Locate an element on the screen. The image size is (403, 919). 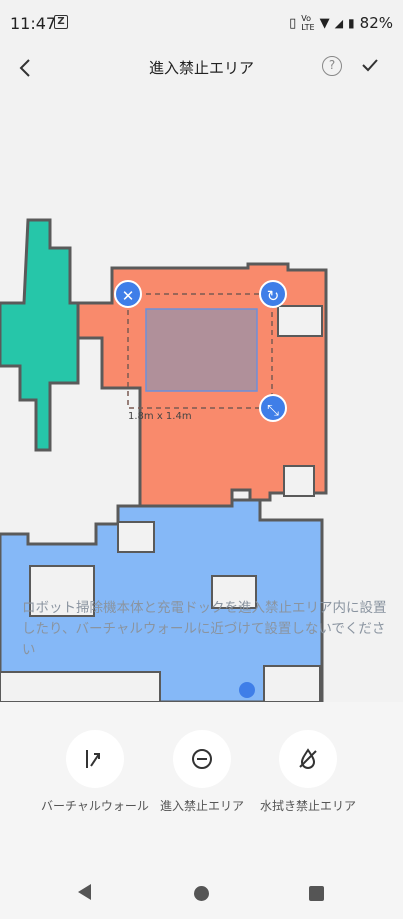
system-nav-bar is located at coordinates (201, 890).